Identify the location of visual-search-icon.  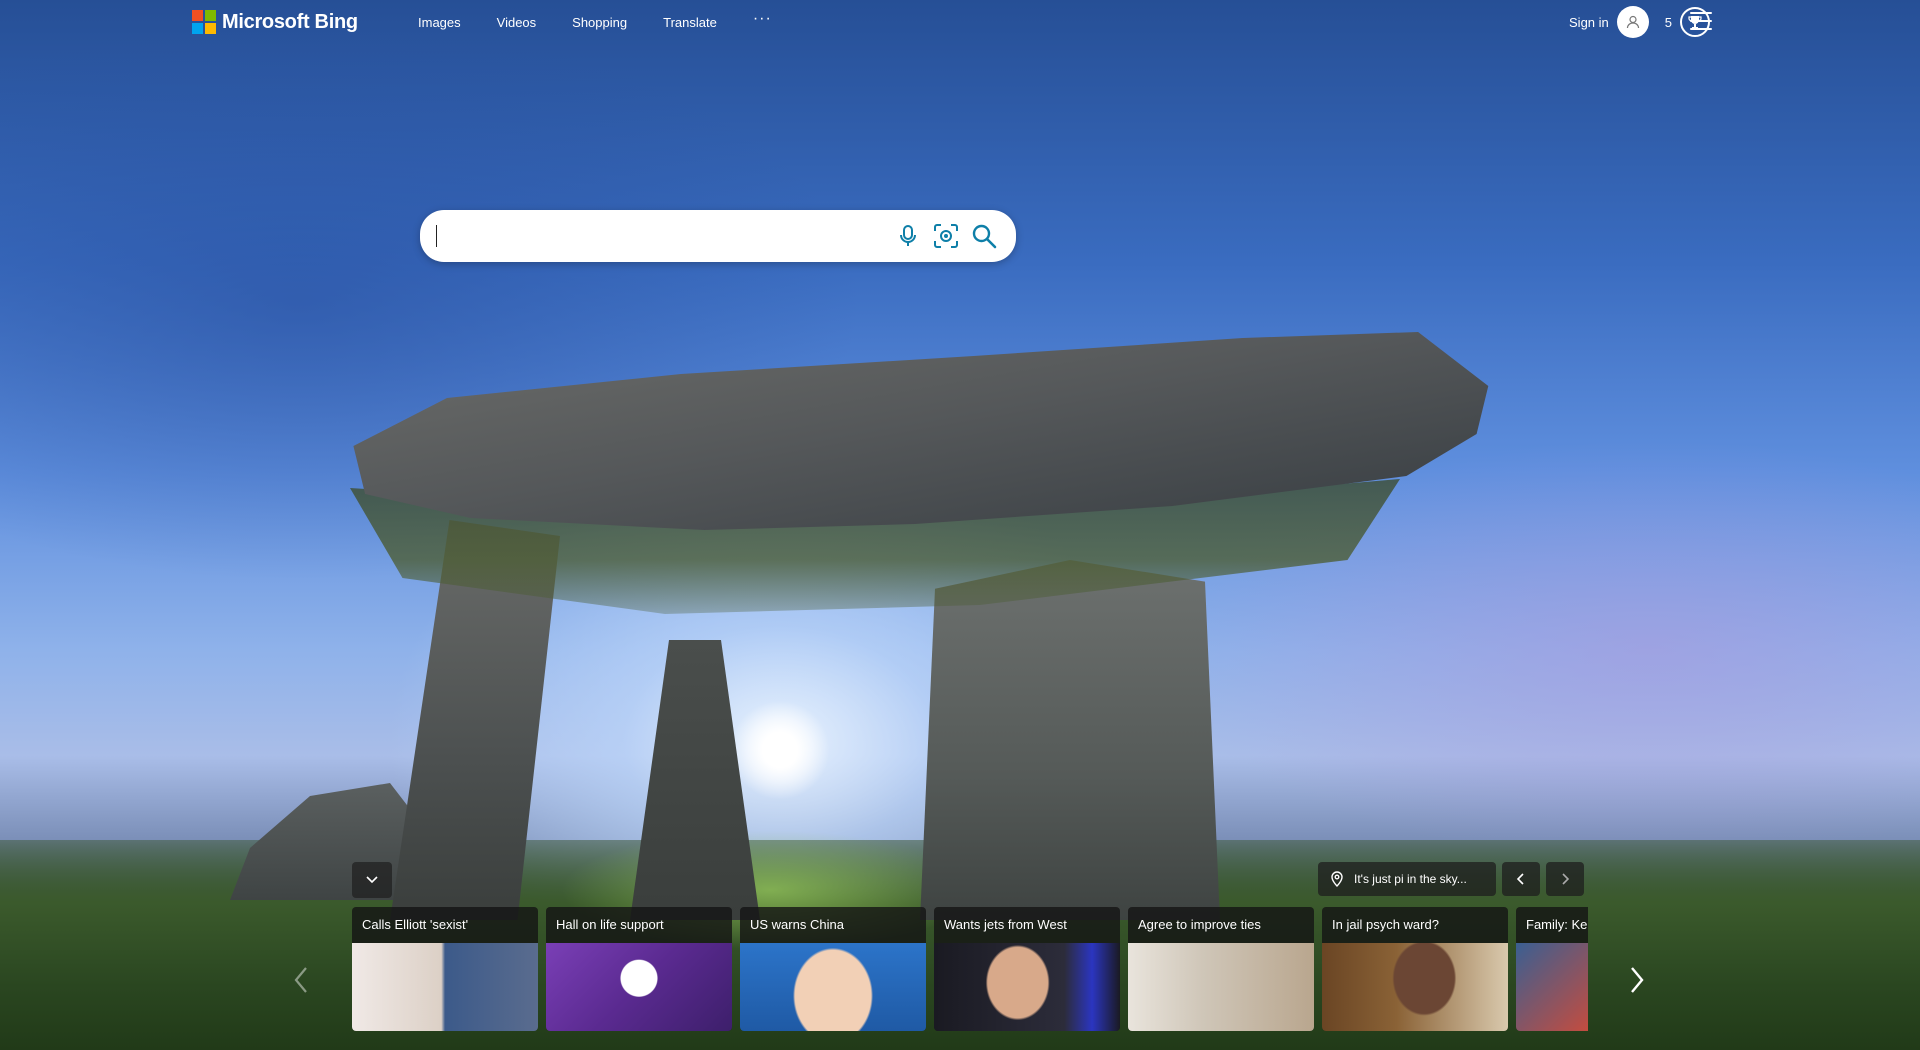
(946, 236).